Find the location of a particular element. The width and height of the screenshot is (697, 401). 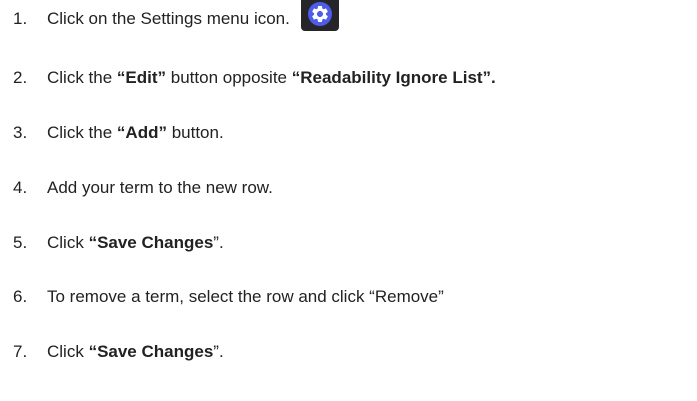

add-button-label: “Add” is located at coordinates (141, 132).